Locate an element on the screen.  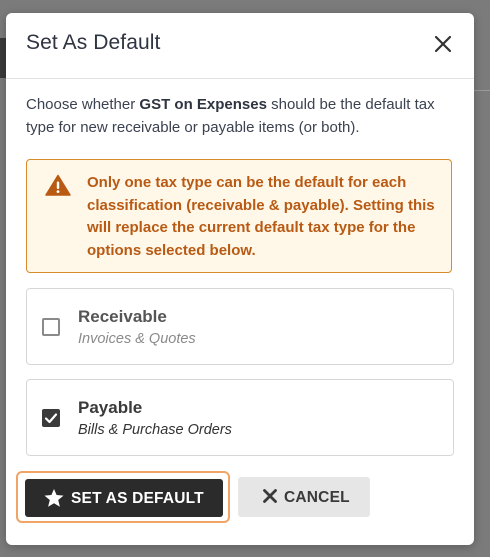
dialog-header: Set As Default is located at coordinates (240, 46).